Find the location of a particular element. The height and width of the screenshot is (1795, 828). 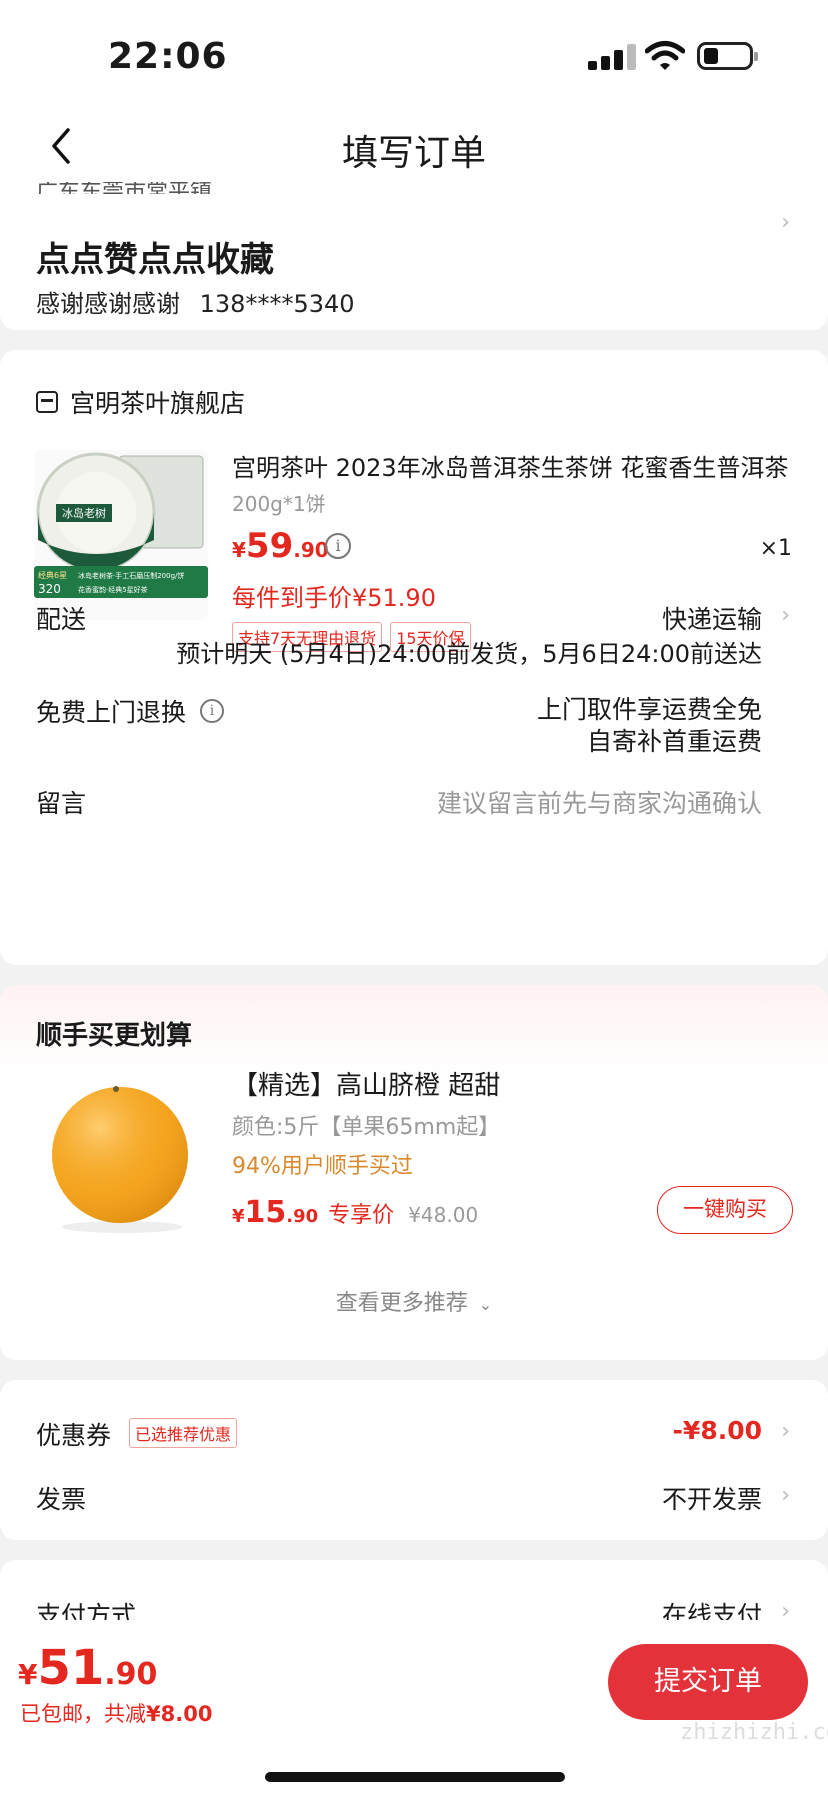

submit-order-button: 提交订单 is located at coordinates (708, 1682).